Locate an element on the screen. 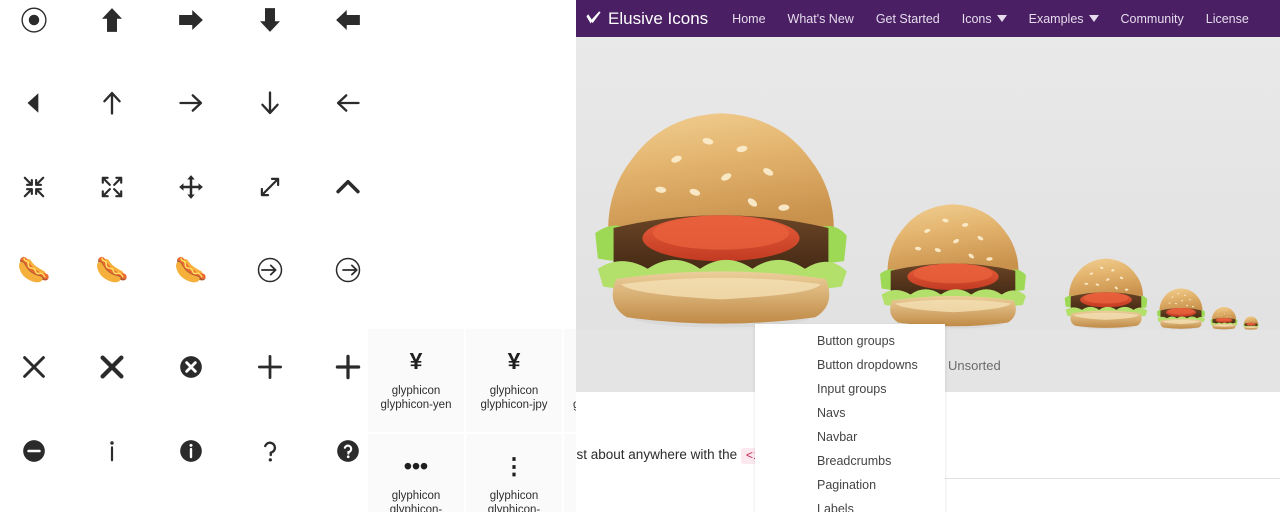  dropdown-item-input-groups: Input groups is located at coordinates (850, 389).